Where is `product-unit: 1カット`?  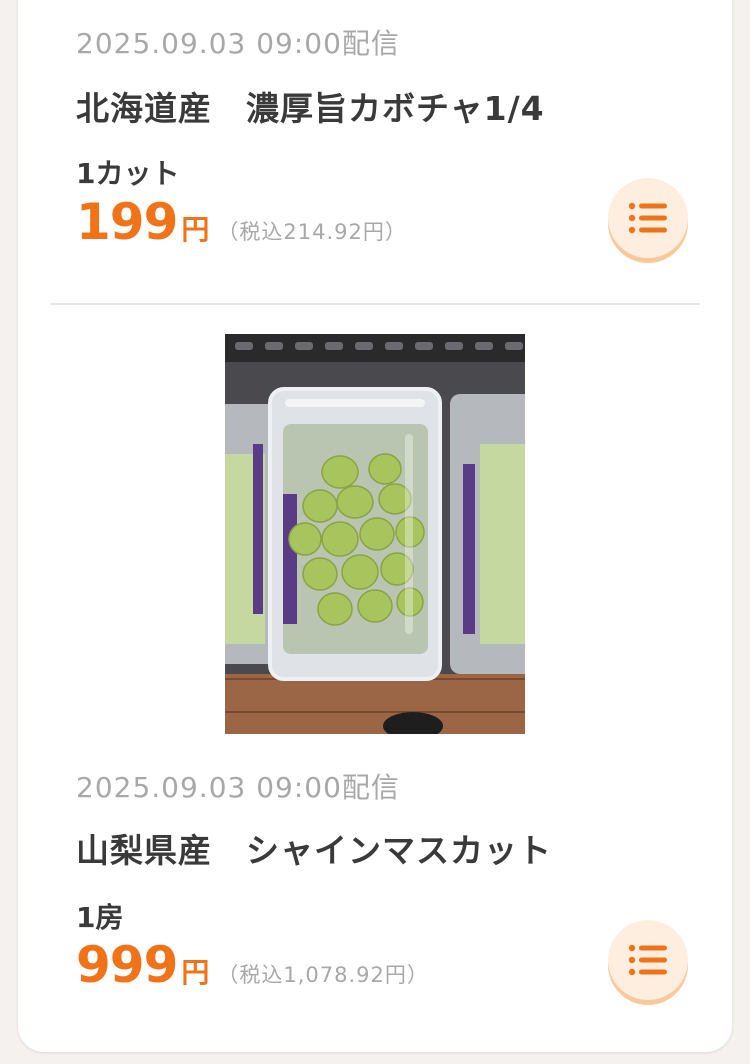
product-unit: 1カット is located at coordinates (128, 173).